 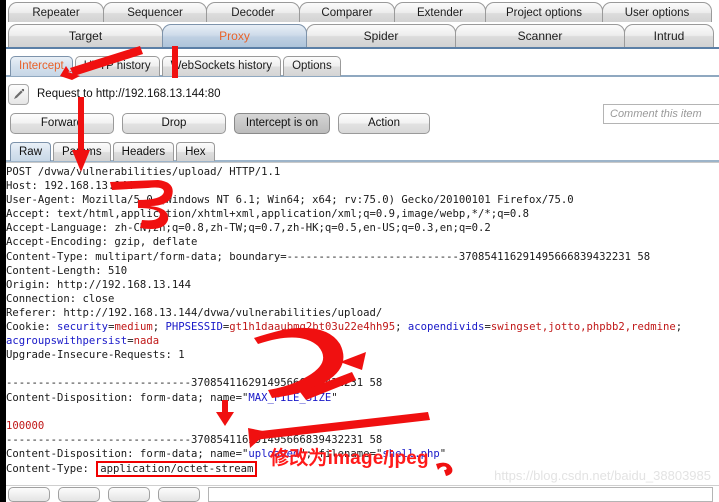 I want to click on sub-tab-websockets-history: WebSockets history, so click(x=221, y=66).